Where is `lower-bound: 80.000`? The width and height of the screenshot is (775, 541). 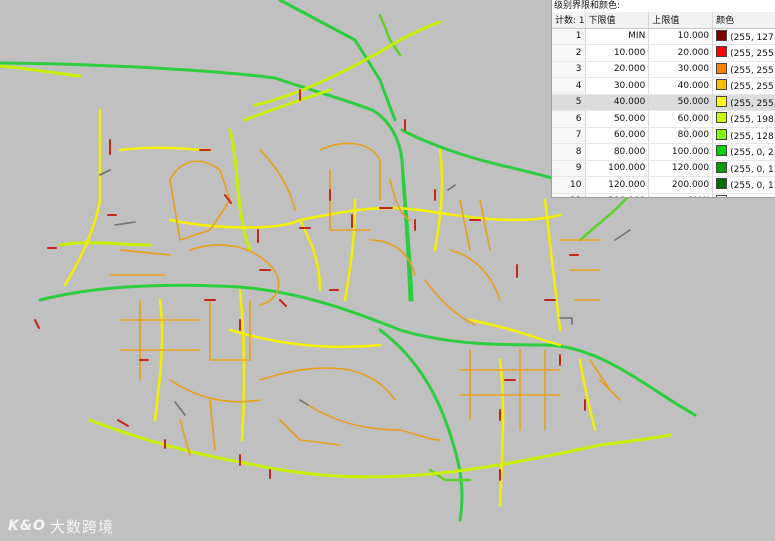
lower-bound: 80.000 is located at coordinates (617, 152).